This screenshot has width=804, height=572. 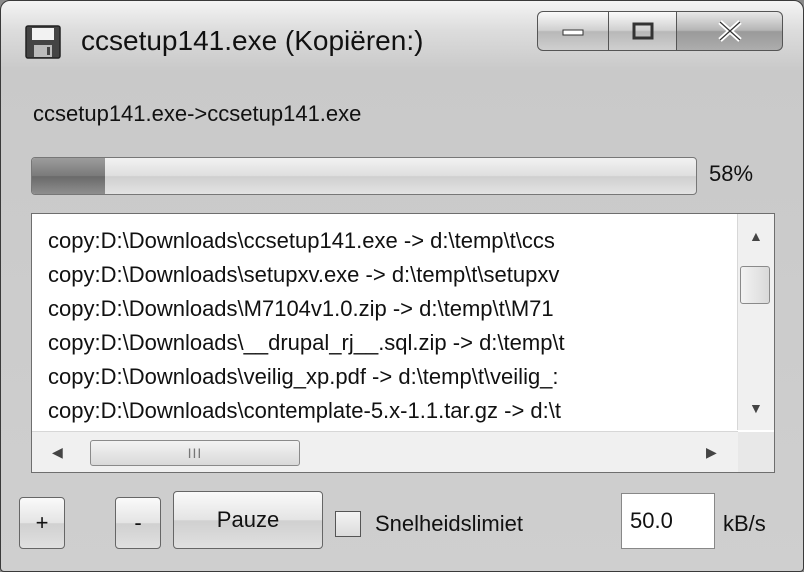 I want to click on copy-path-label: ccsetup141.exe->ccsetup141.exe, so click(x=197, y=113).